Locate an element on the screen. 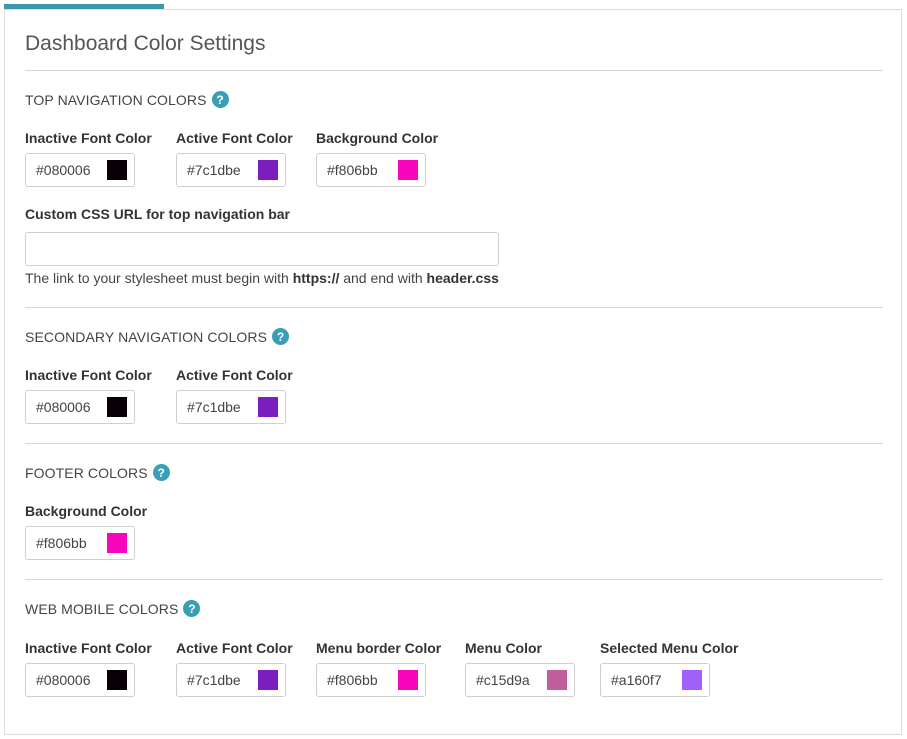 This screenshot has height=739, width=907. web-mobile-selected-menu-color: Selected Menu Color #a160f7 is located at coordinates (669, 668).